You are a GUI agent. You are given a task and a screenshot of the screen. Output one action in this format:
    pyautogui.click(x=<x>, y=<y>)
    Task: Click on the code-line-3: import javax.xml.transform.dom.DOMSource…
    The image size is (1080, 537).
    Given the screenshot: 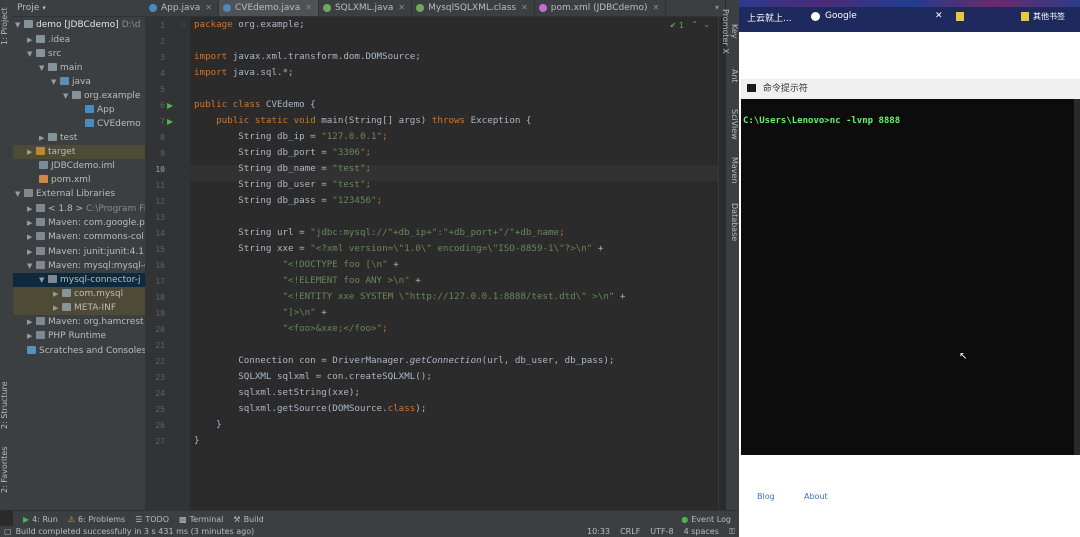 What is the action you would take?
    pyautogui.click(x=307, y=56)
    